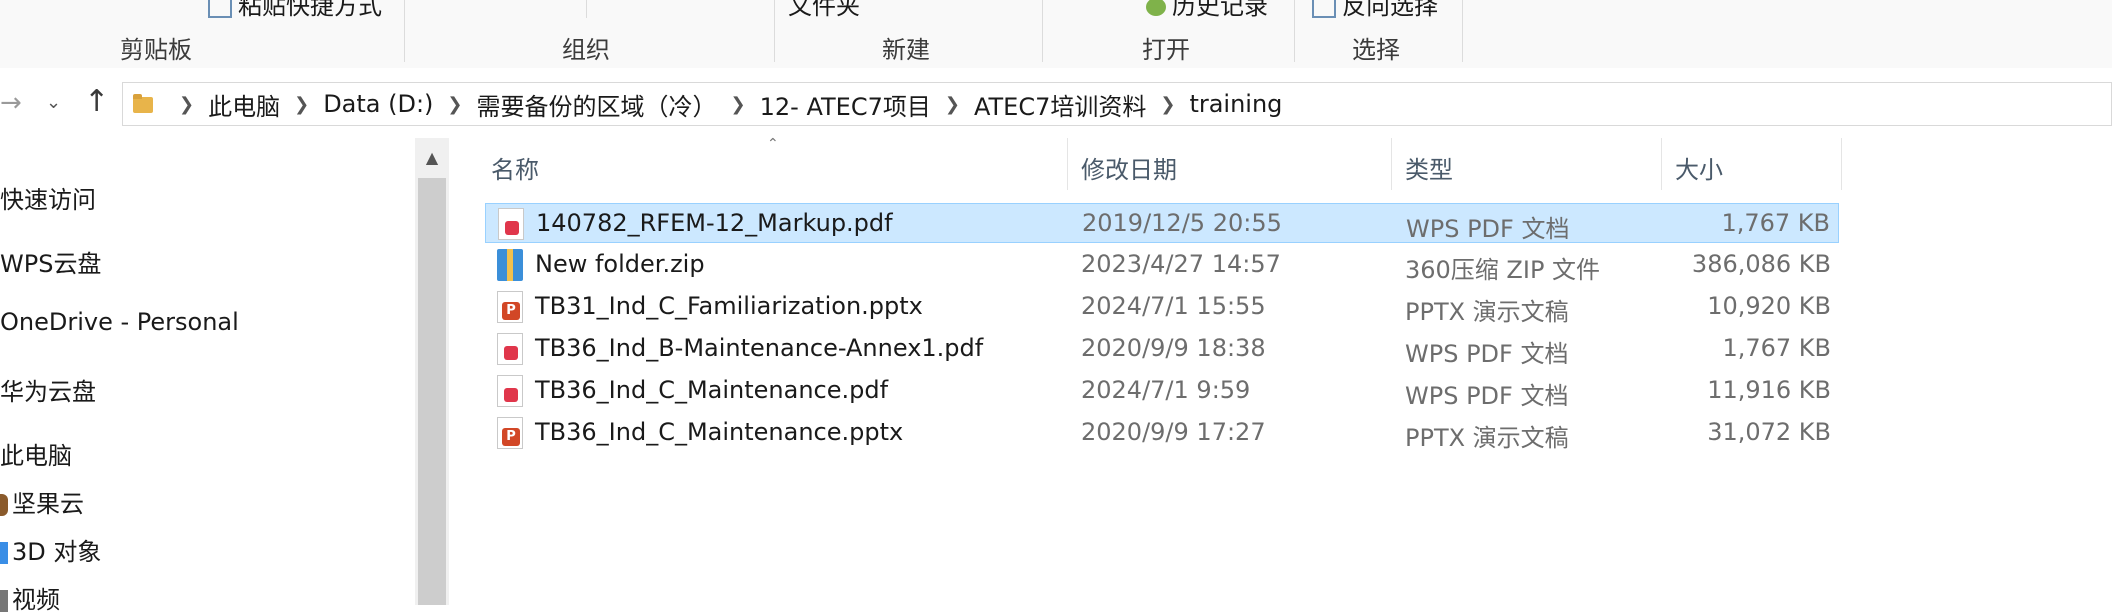 Image resolution: width=2112 pixels, height=615 pixels. Describe the element at coordinates (11, 103) in the screenshot. I see `forward-arrow-icon: →` at that location.